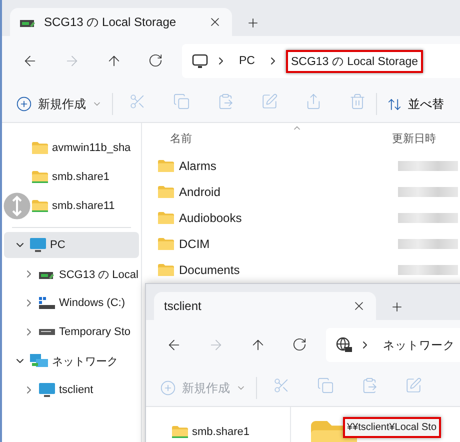 This screenshot has height=442, width=460. What do you see at coordinates (278, 166) in the screenshot?
I see `file-row: Alarms` at bounding box center [278, 166].